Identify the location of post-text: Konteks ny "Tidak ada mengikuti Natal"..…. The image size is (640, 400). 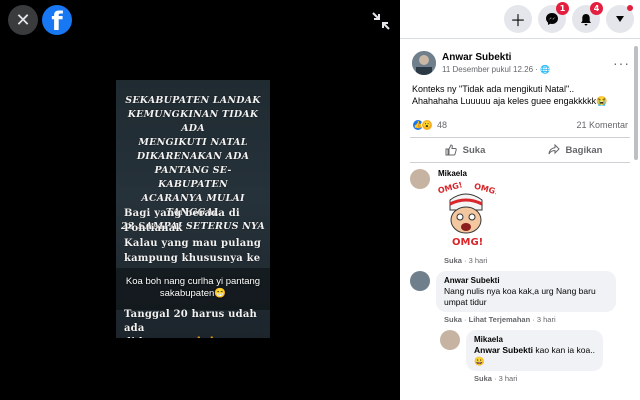
(520, 91).